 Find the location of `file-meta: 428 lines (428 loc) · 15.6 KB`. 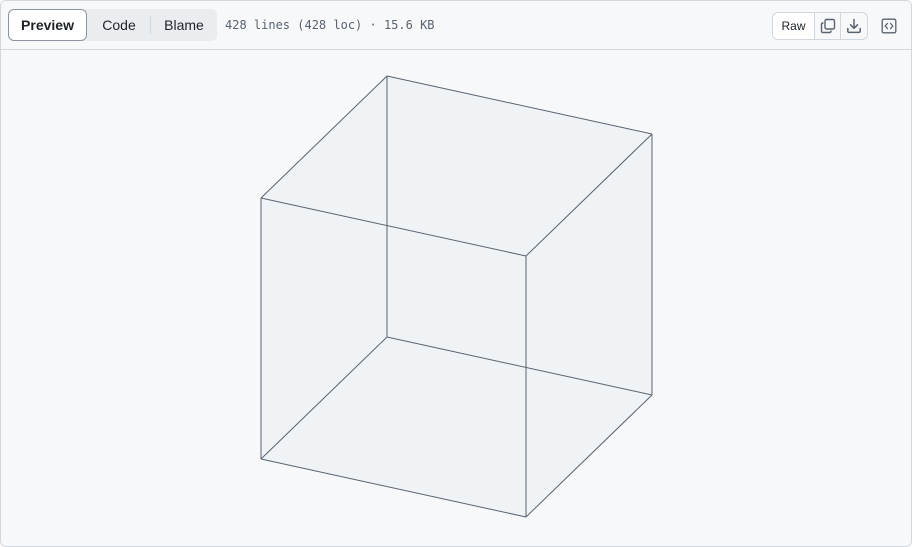

file-meta: 428 lines (428 loc) · 15.6 KB is located at coordinates (330, 25).